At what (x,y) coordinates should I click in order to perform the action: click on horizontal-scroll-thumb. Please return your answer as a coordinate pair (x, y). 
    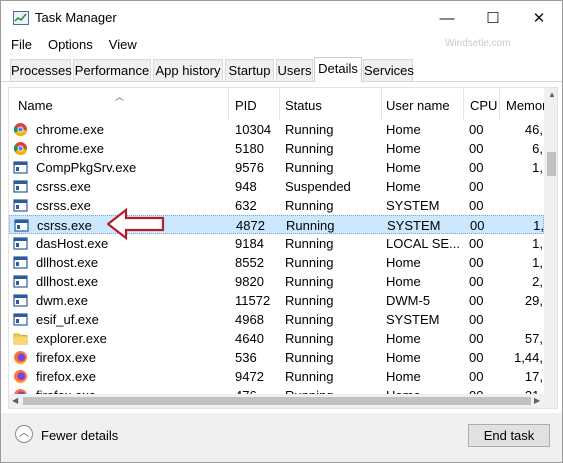
    Looking at the image, I should click on (277, 401).